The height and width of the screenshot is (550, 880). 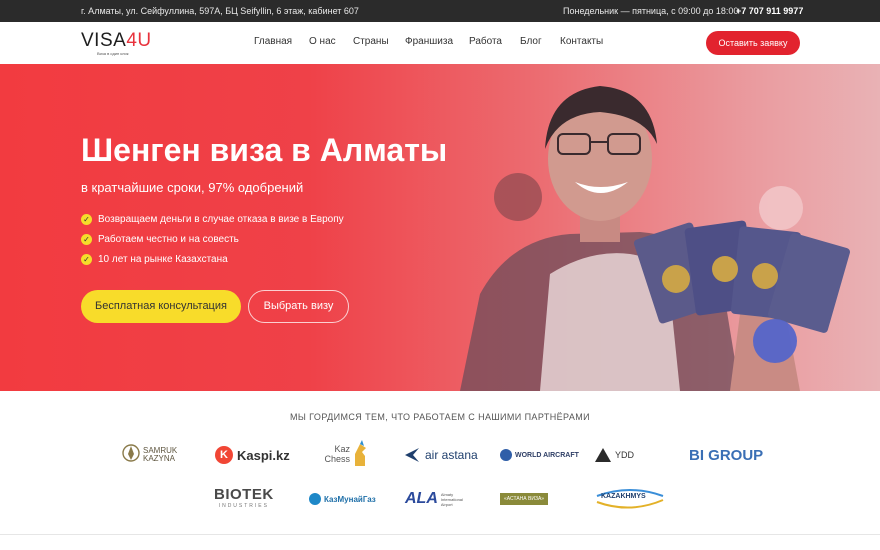 What do you see at coordinates (315, 499) in the screenshot?
I see `kmg-drop-icon` at bounding box center [315, 499].